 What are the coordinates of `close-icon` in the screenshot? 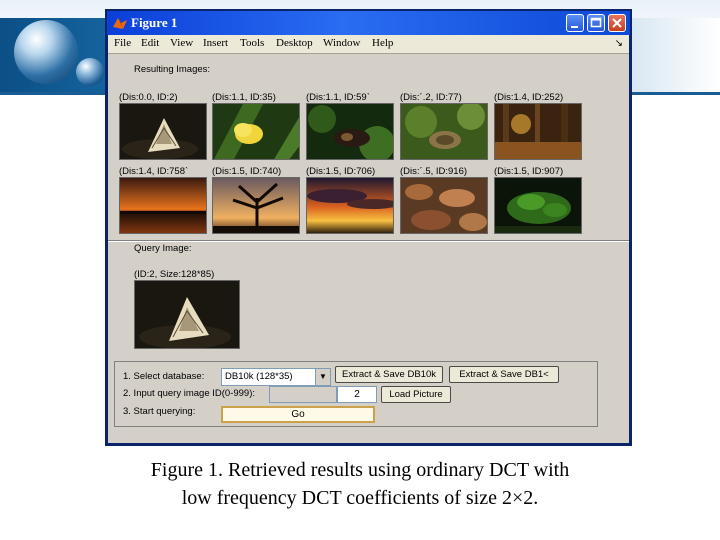 It's located at (617, 23).